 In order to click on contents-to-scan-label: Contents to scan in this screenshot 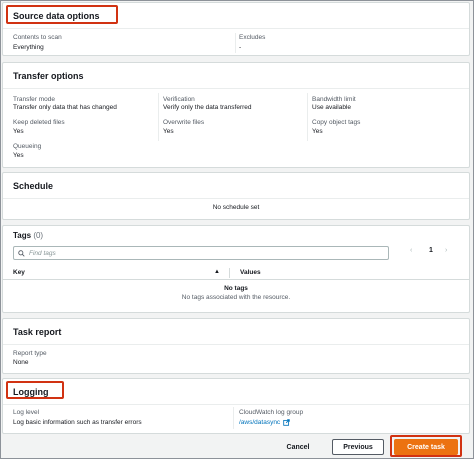, I will do `click(37, 37)`.